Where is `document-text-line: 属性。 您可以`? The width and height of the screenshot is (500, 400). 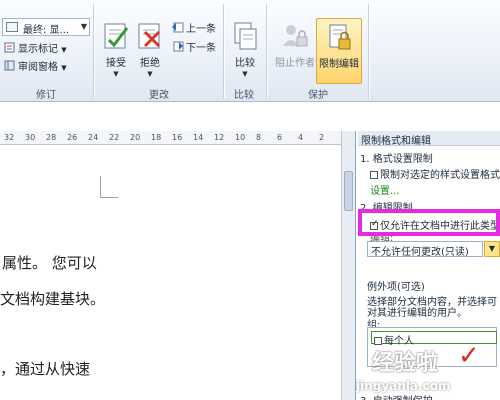 document-text-line: 属性。 您可以 is located at coordinates (49, 263).